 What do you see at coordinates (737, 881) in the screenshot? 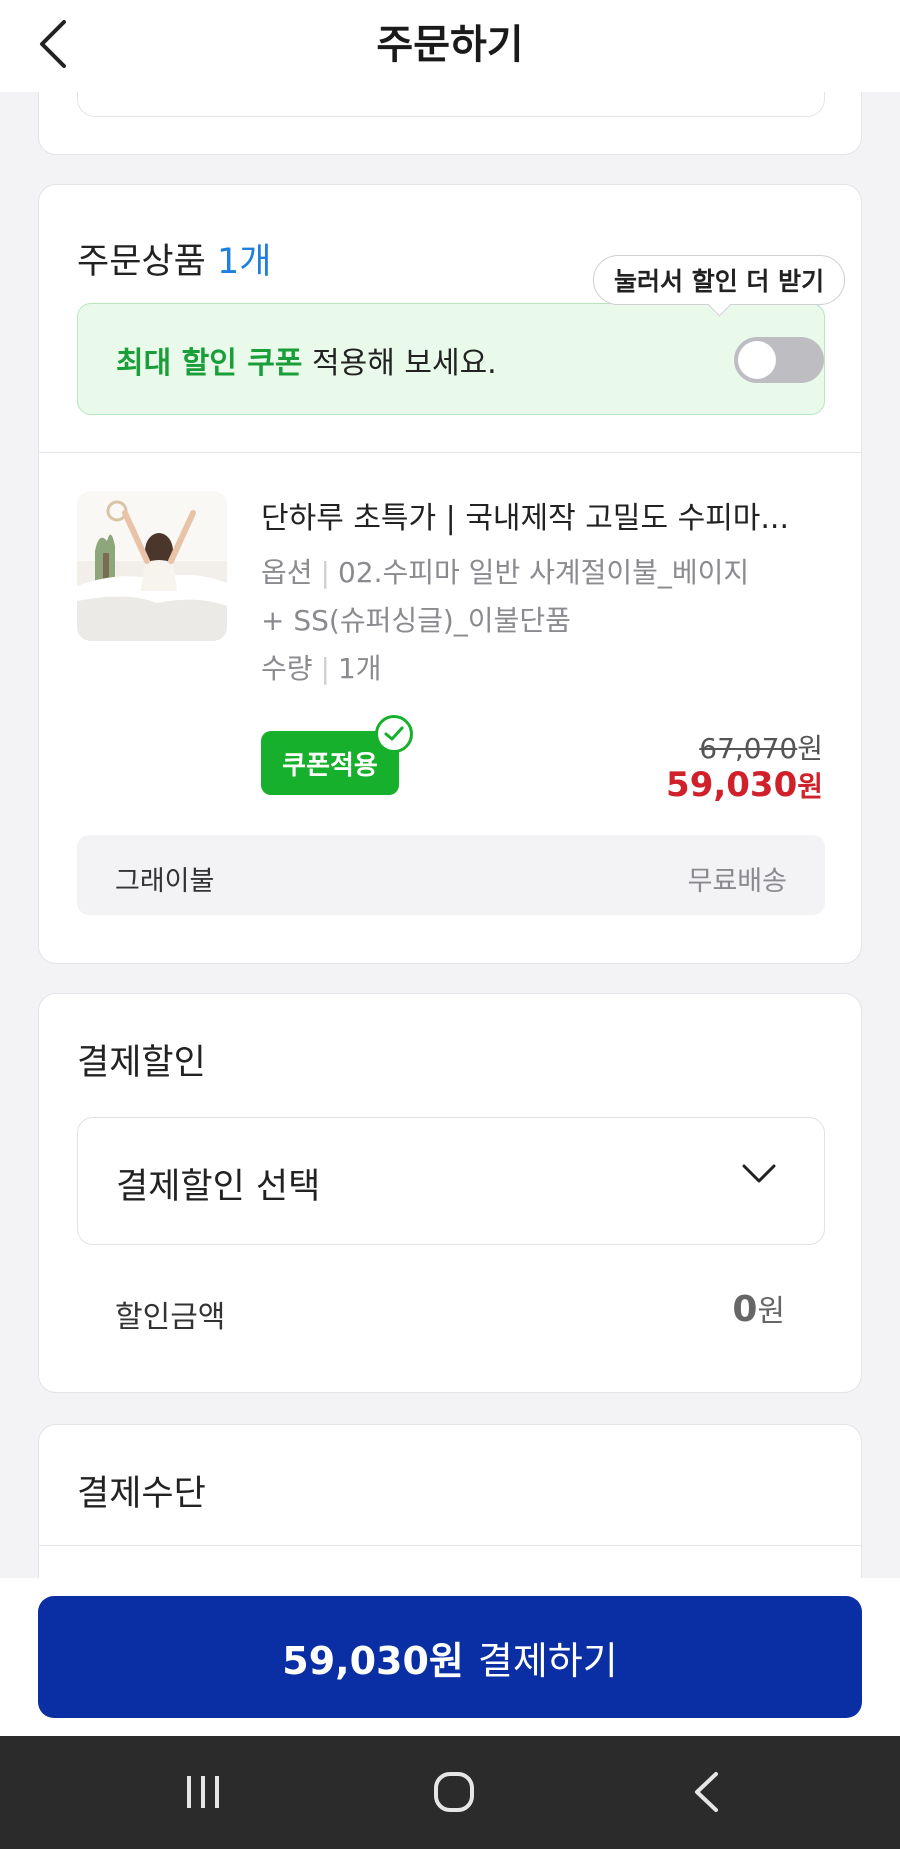
I see `shipping-fee: 무료배송` at bounding box center [737, 881].